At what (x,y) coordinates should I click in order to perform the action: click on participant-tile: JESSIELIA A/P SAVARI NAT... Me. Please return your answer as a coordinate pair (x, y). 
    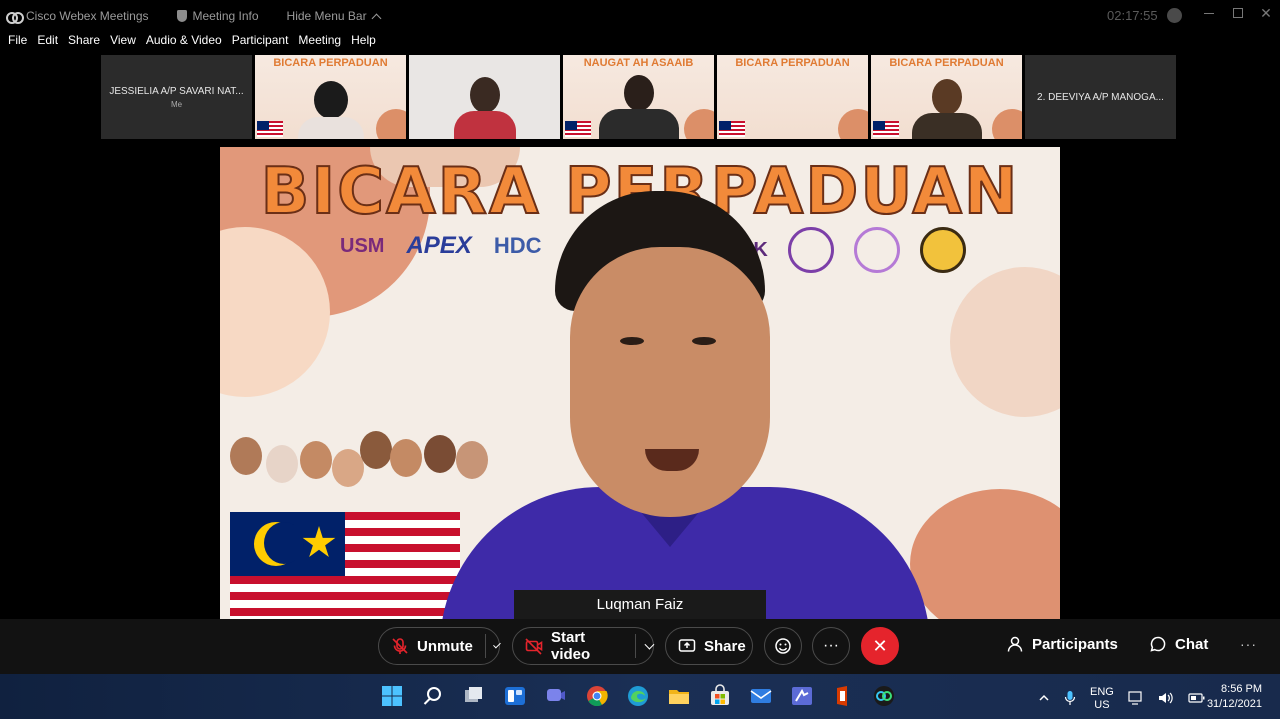
    Looking at the image, I should click on (176, 97).